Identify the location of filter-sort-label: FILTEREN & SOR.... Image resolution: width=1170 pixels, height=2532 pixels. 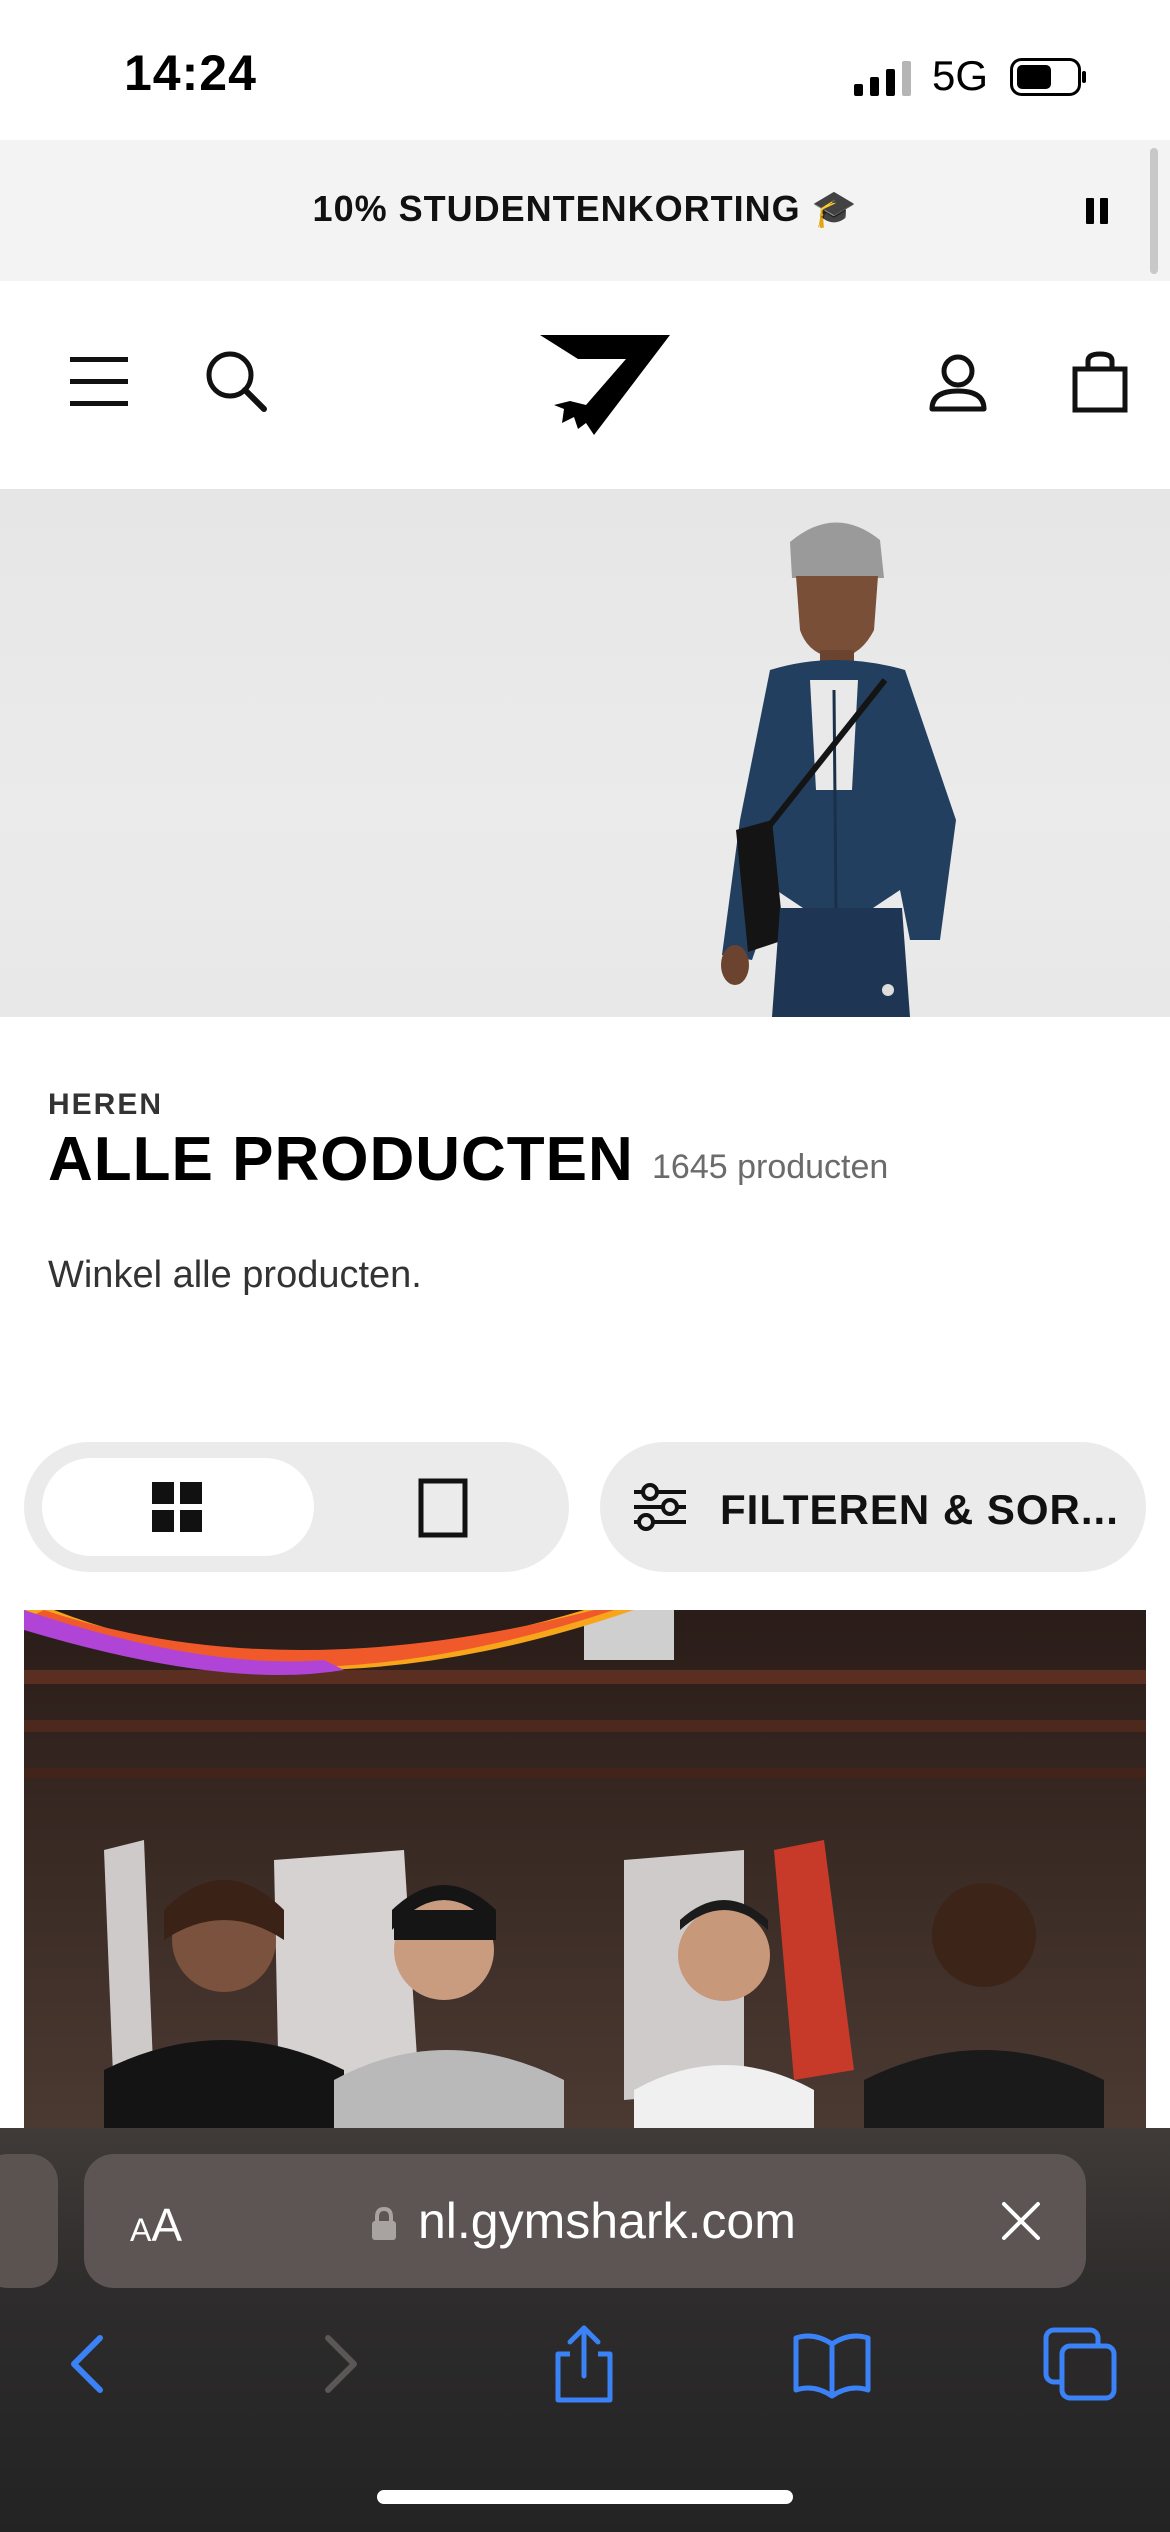
(919, 1509).